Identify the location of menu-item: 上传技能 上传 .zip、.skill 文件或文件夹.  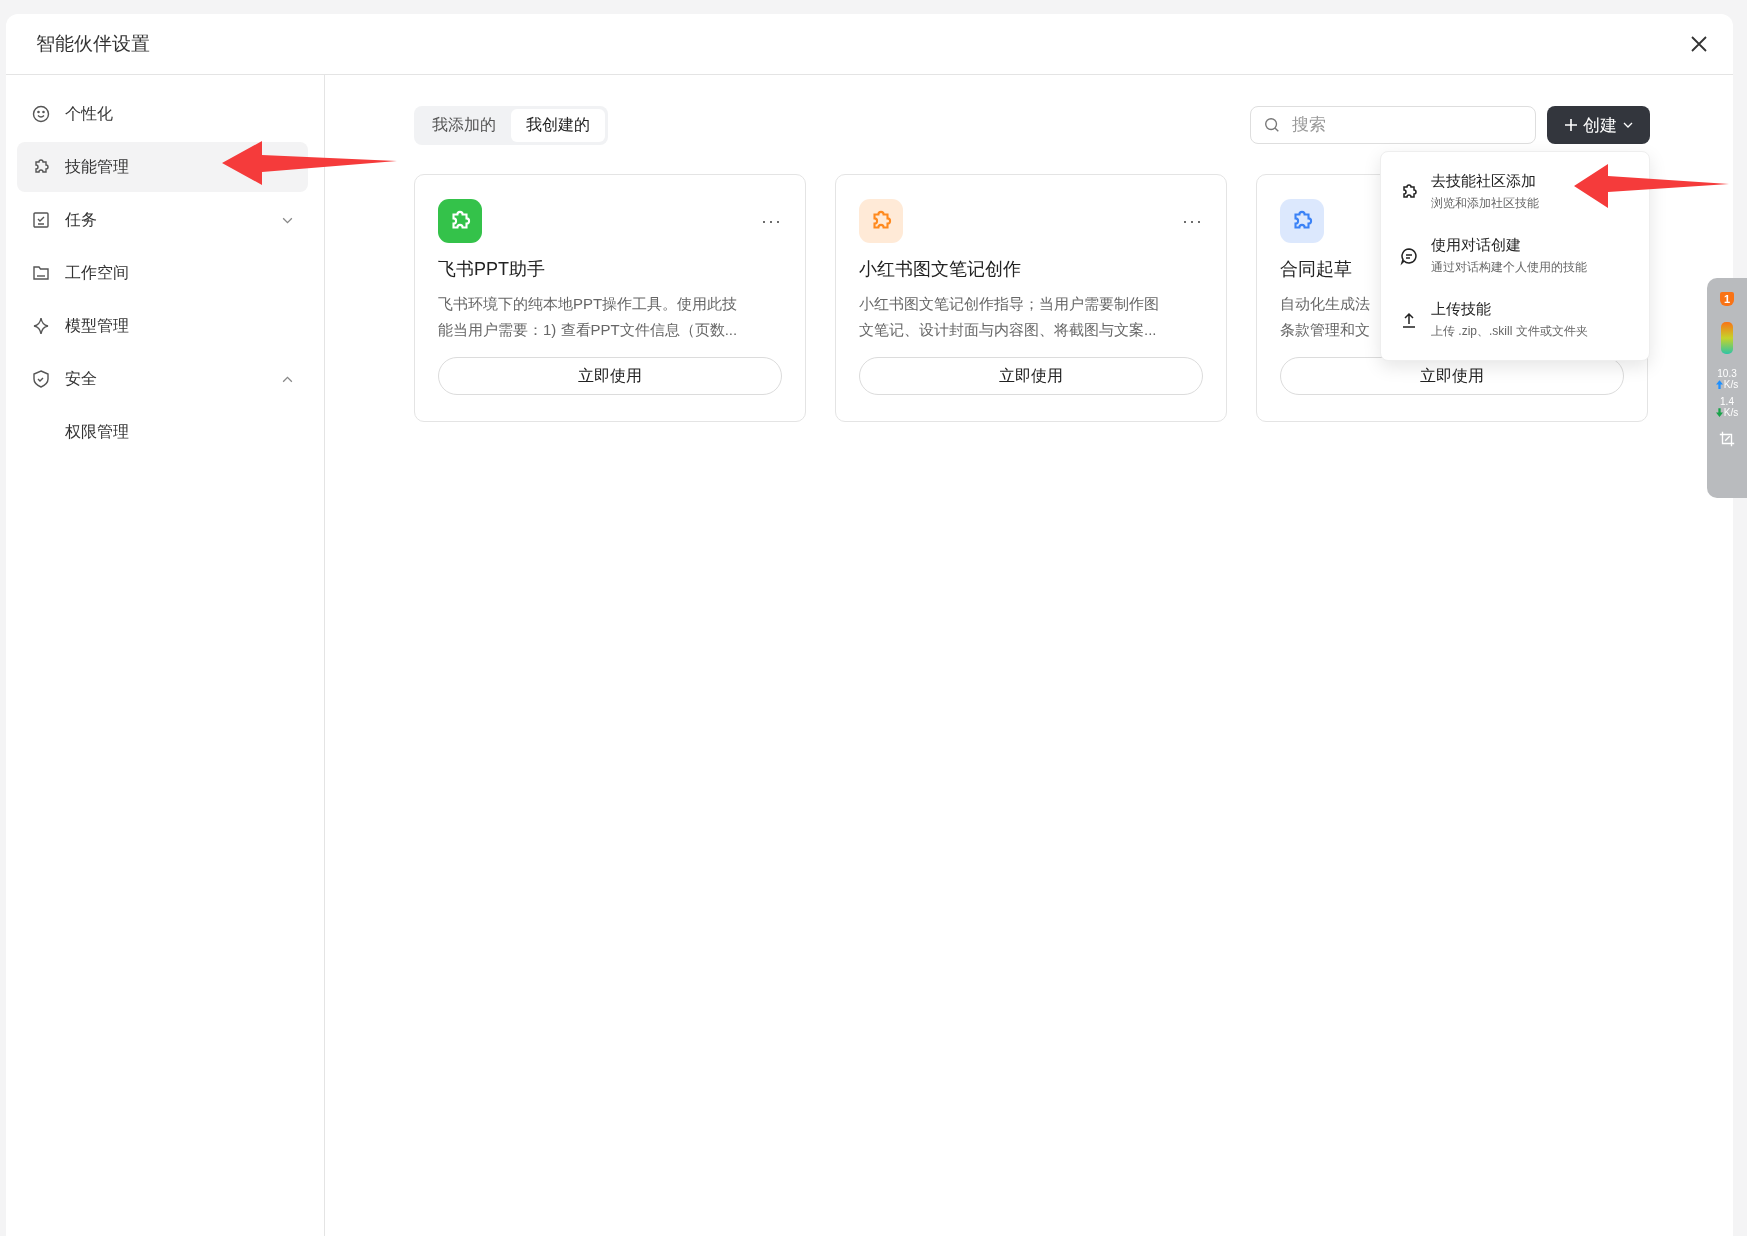
(1515, 320).